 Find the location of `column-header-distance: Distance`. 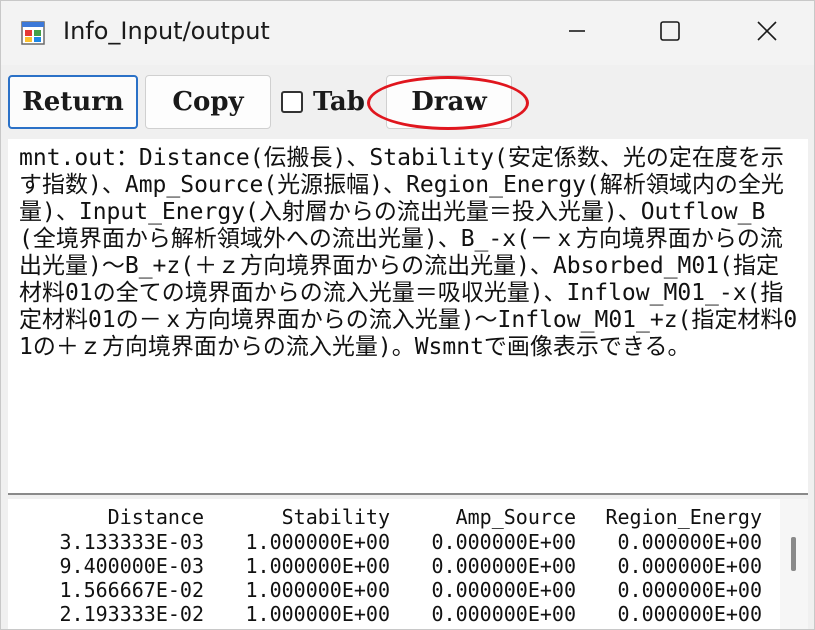

column-header-distance: Distance is located at coordinates (155, 517).